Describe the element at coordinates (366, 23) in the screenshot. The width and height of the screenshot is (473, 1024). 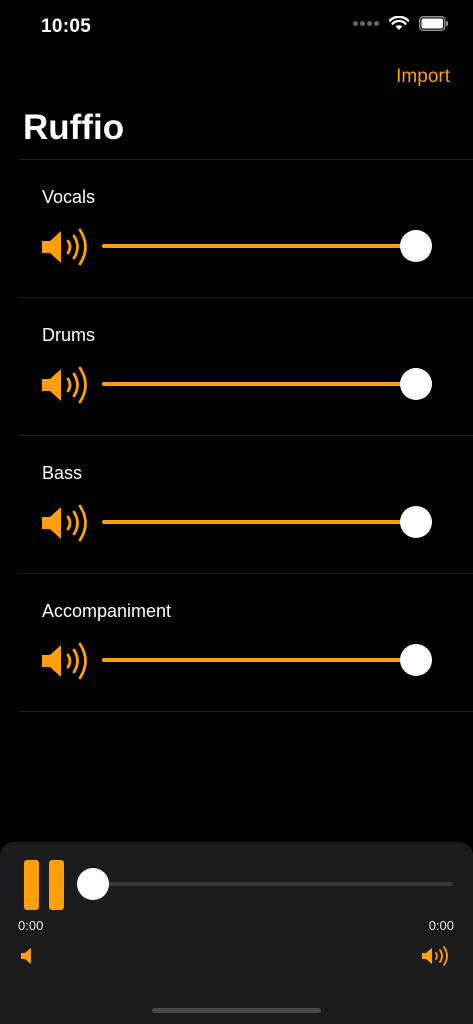
I see `cellular-signal-icon` at that location.